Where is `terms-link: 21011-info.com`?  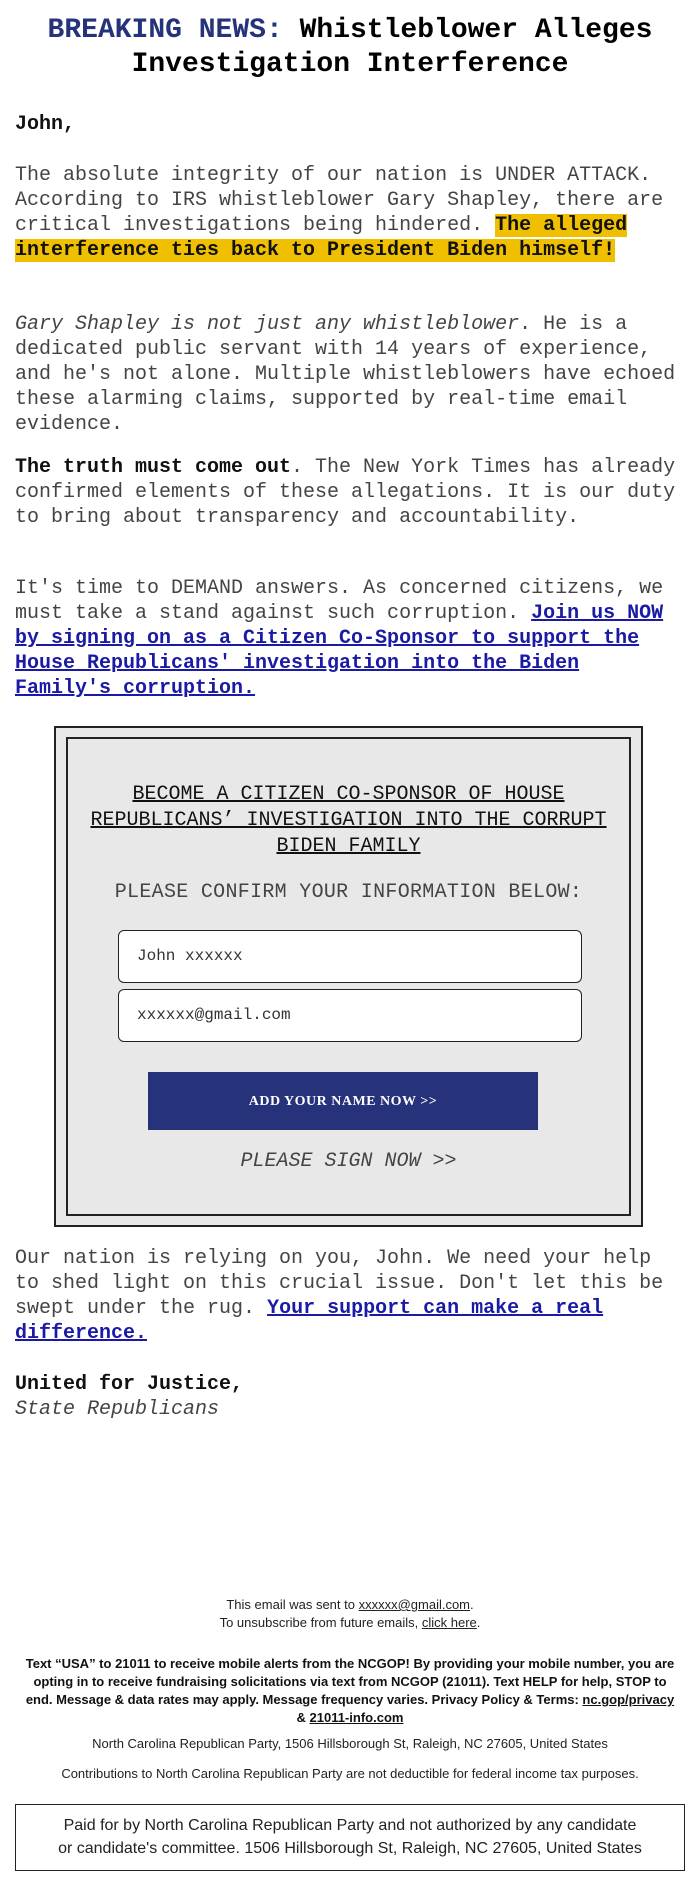 terms-link: 21011-info.com is located at coordinates (357, 1717).